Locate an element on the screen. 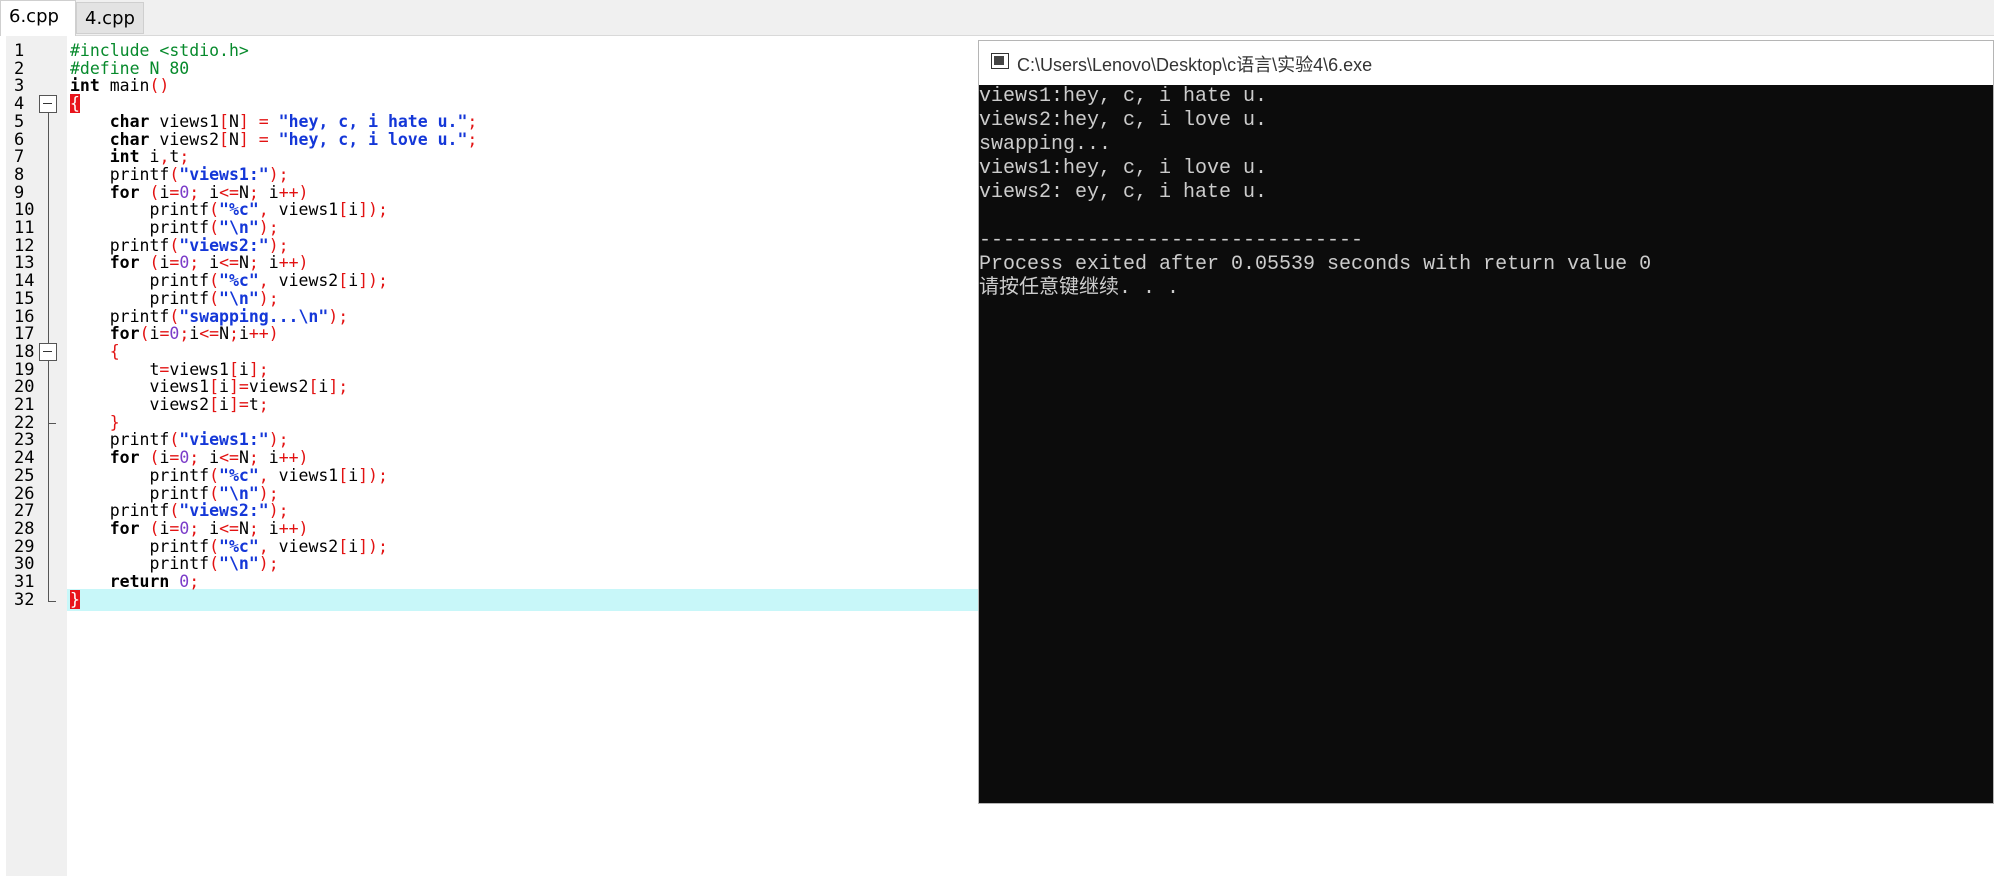 Image resolution: width=1994 pixels, height=882 pixels. tab-6cpp: 6.cpp is located at coordinates (38, 18).